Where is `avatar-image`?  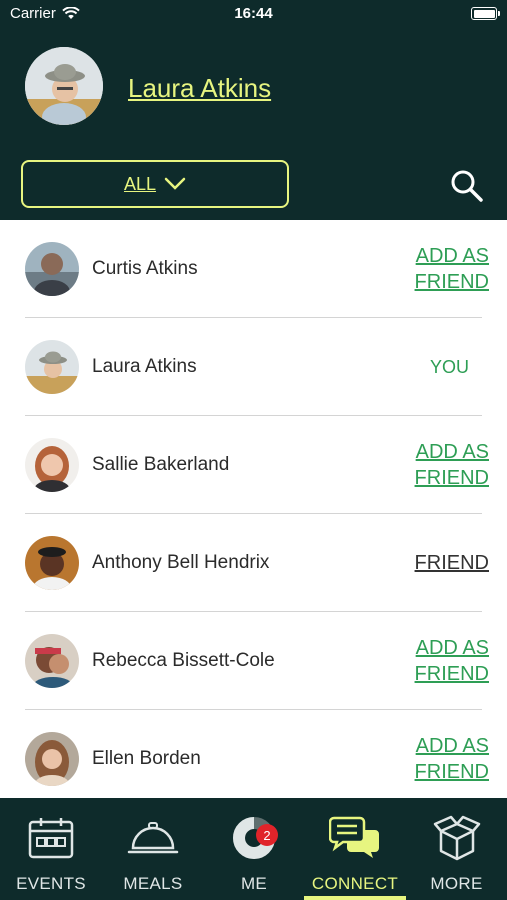 avatar-image is located at coordinates (64, 86).